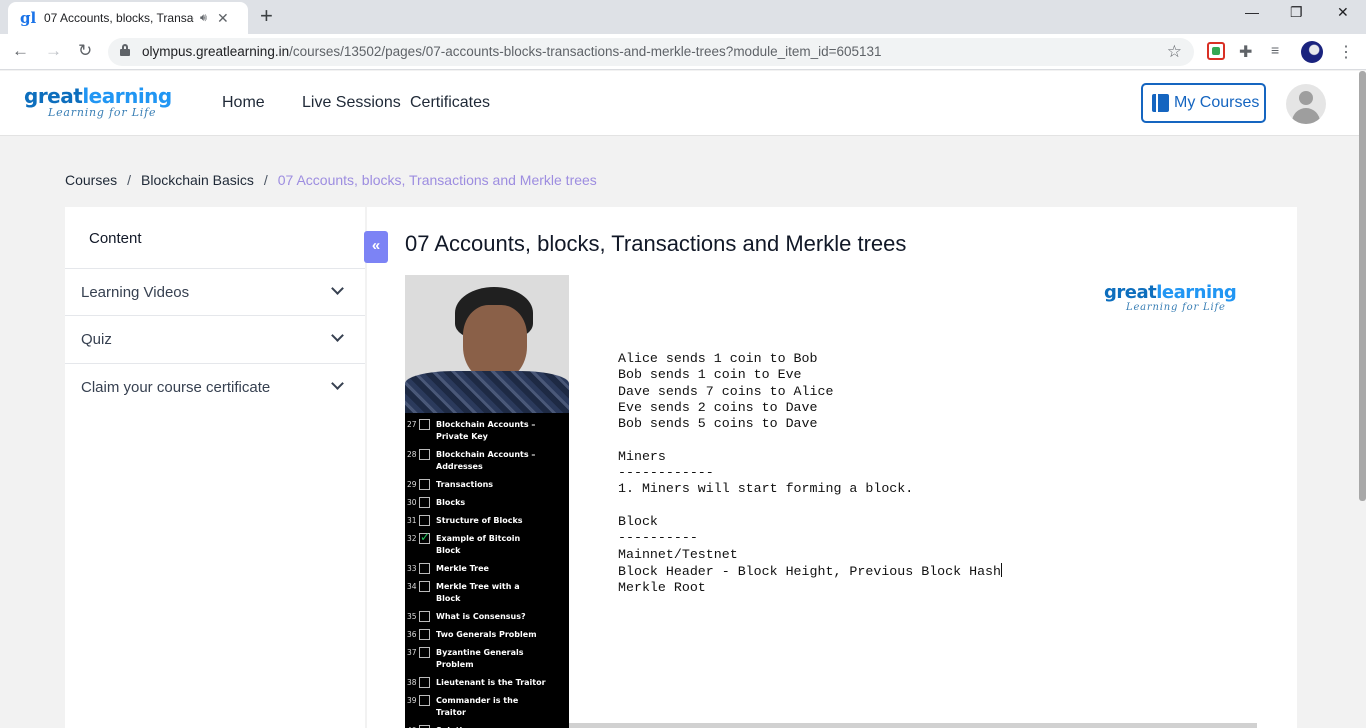 The image size is (1366, 728). Describe the element at coordinates (465, 484) in the screenshot. I see `topic-text: Transactions` at that location.